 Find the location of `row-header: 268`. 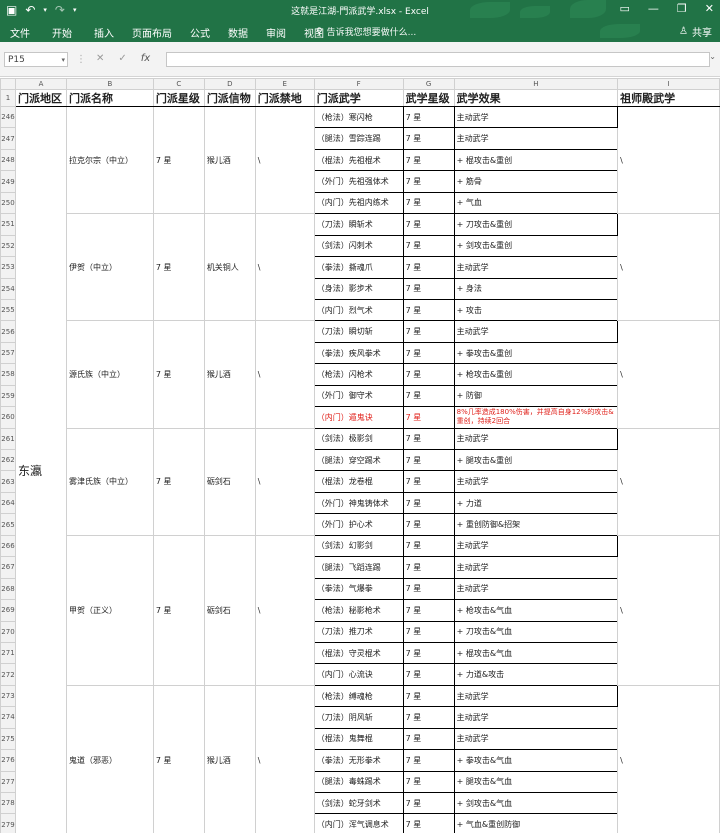

row-header: 268 is located at coordinates (8, 589).